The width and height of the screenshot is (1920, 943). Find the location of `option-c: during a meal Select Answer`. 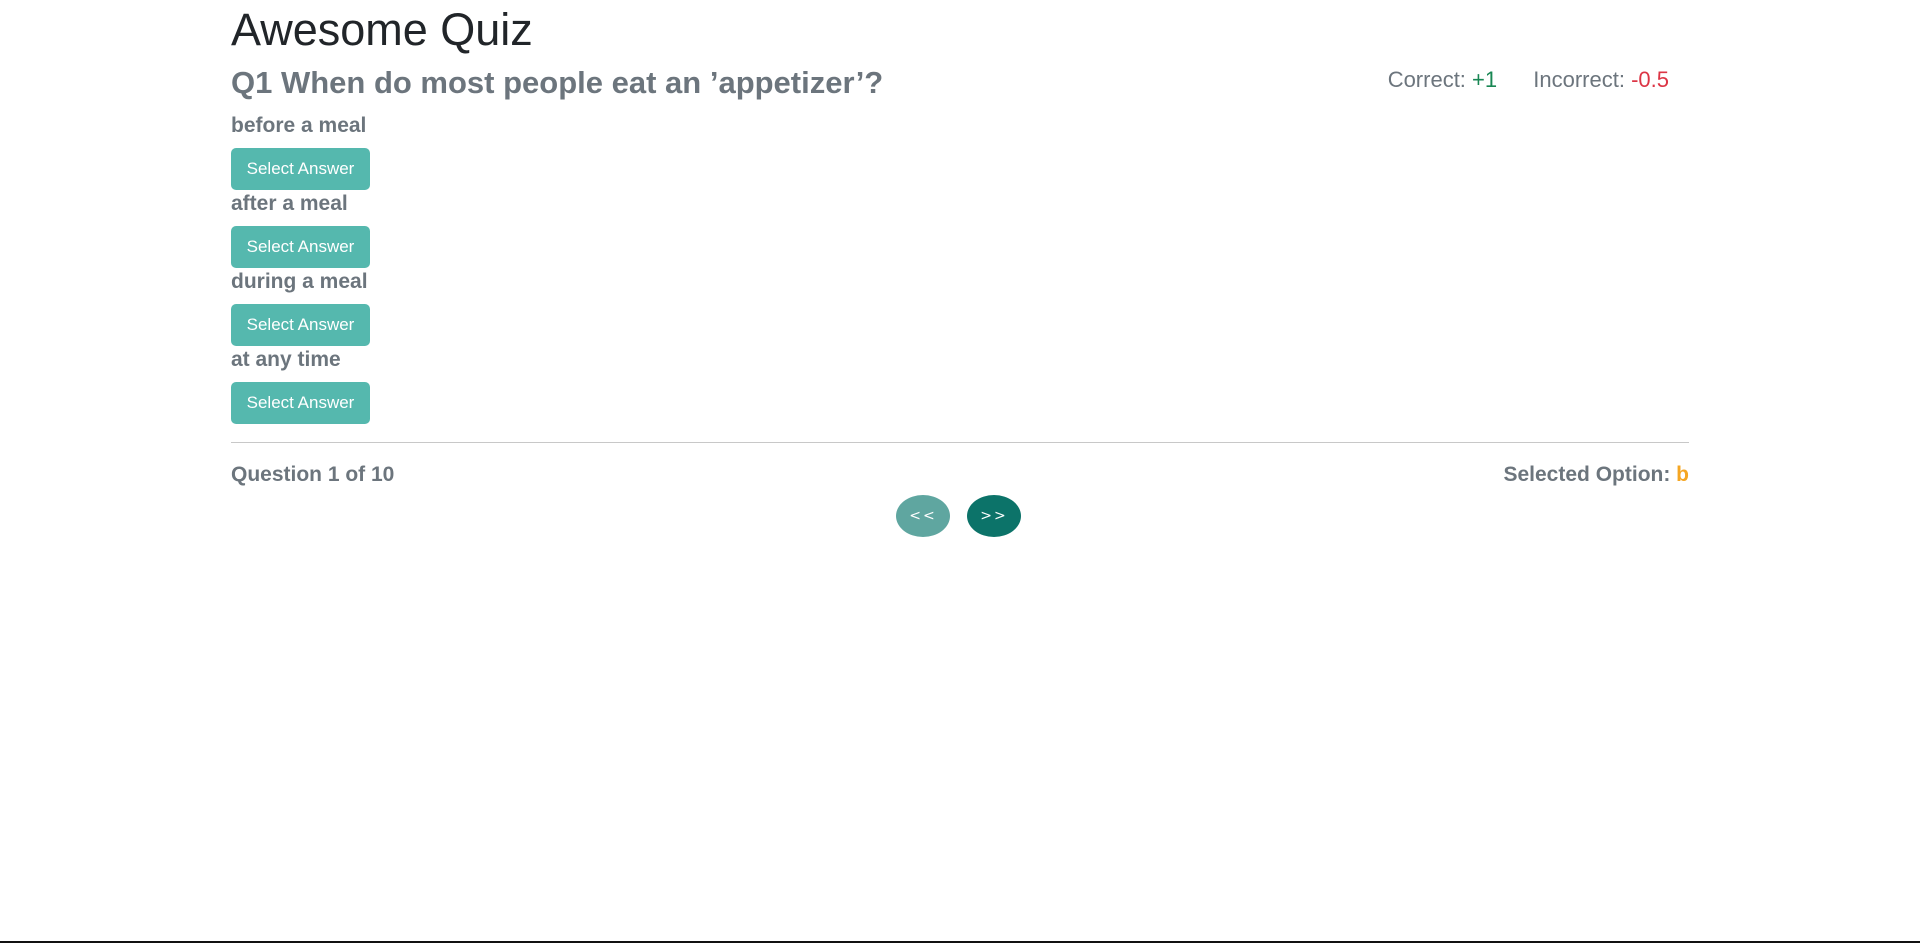

option-c: during a meal Select Answer is located at coordinates (960, 307).